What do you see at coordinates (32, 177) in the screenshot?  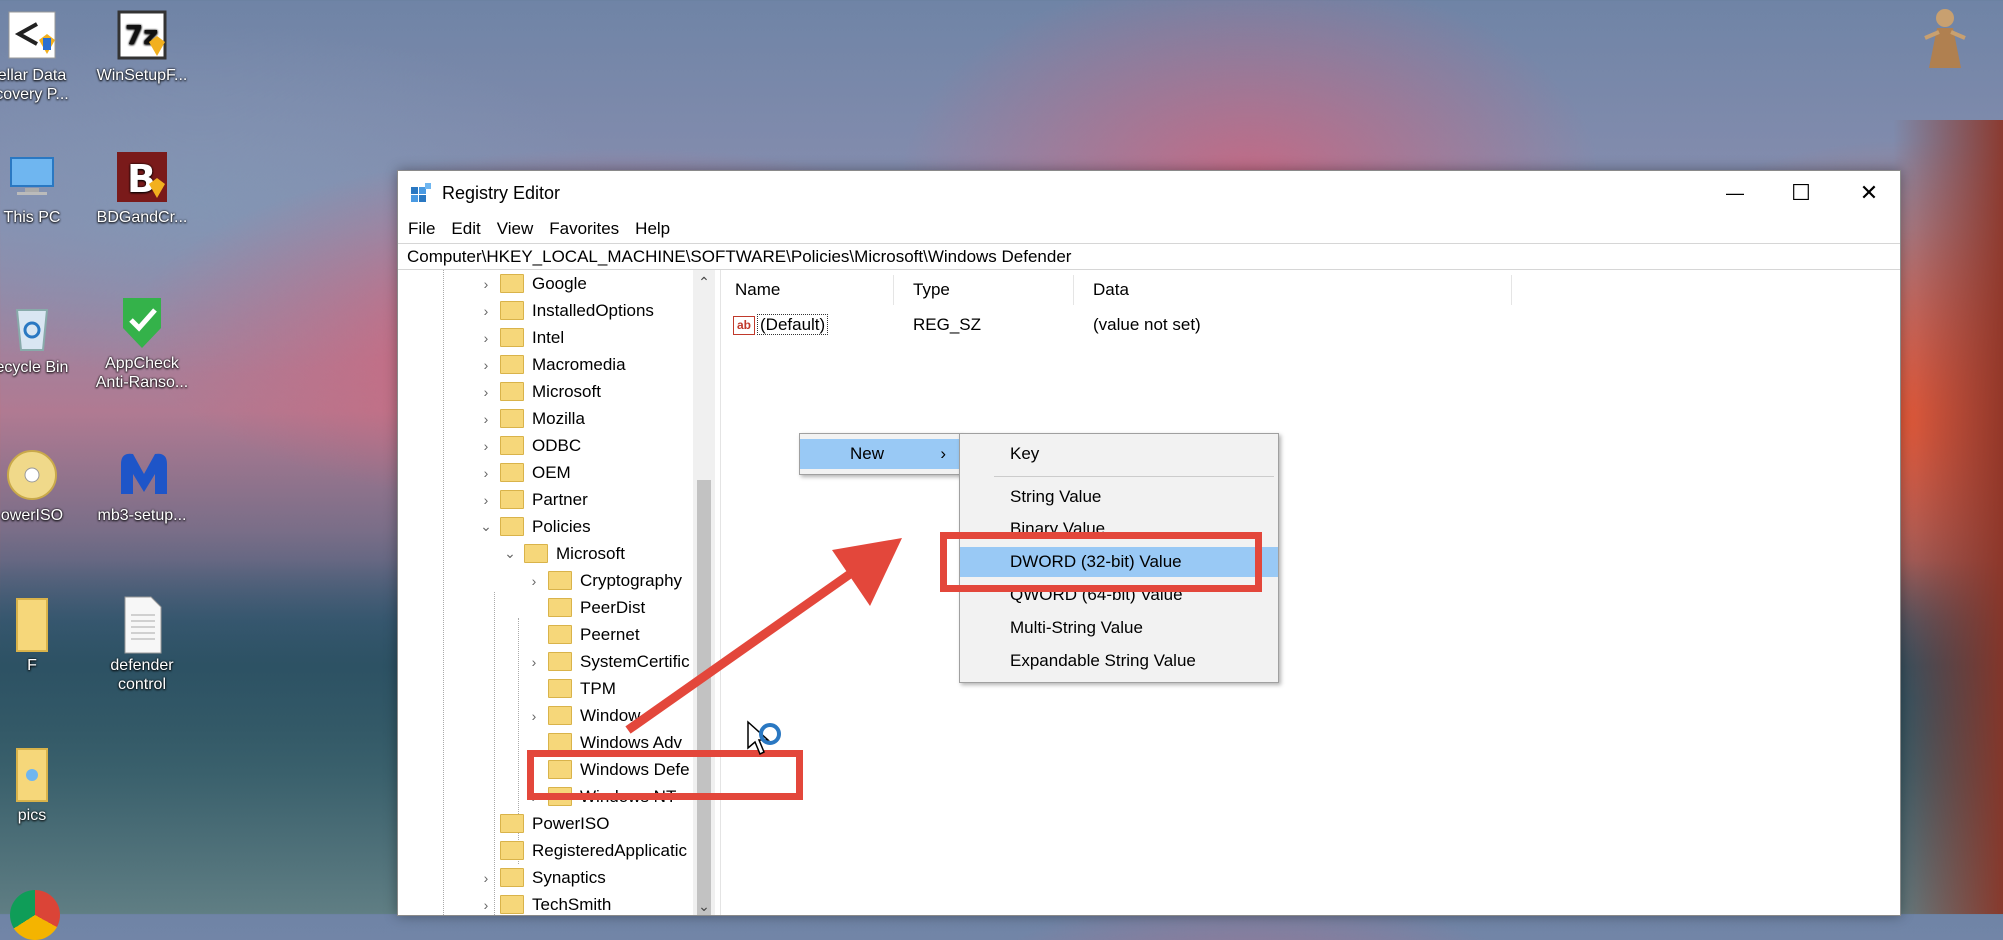 I see `computer-icon` at bounding box center [32, 177].